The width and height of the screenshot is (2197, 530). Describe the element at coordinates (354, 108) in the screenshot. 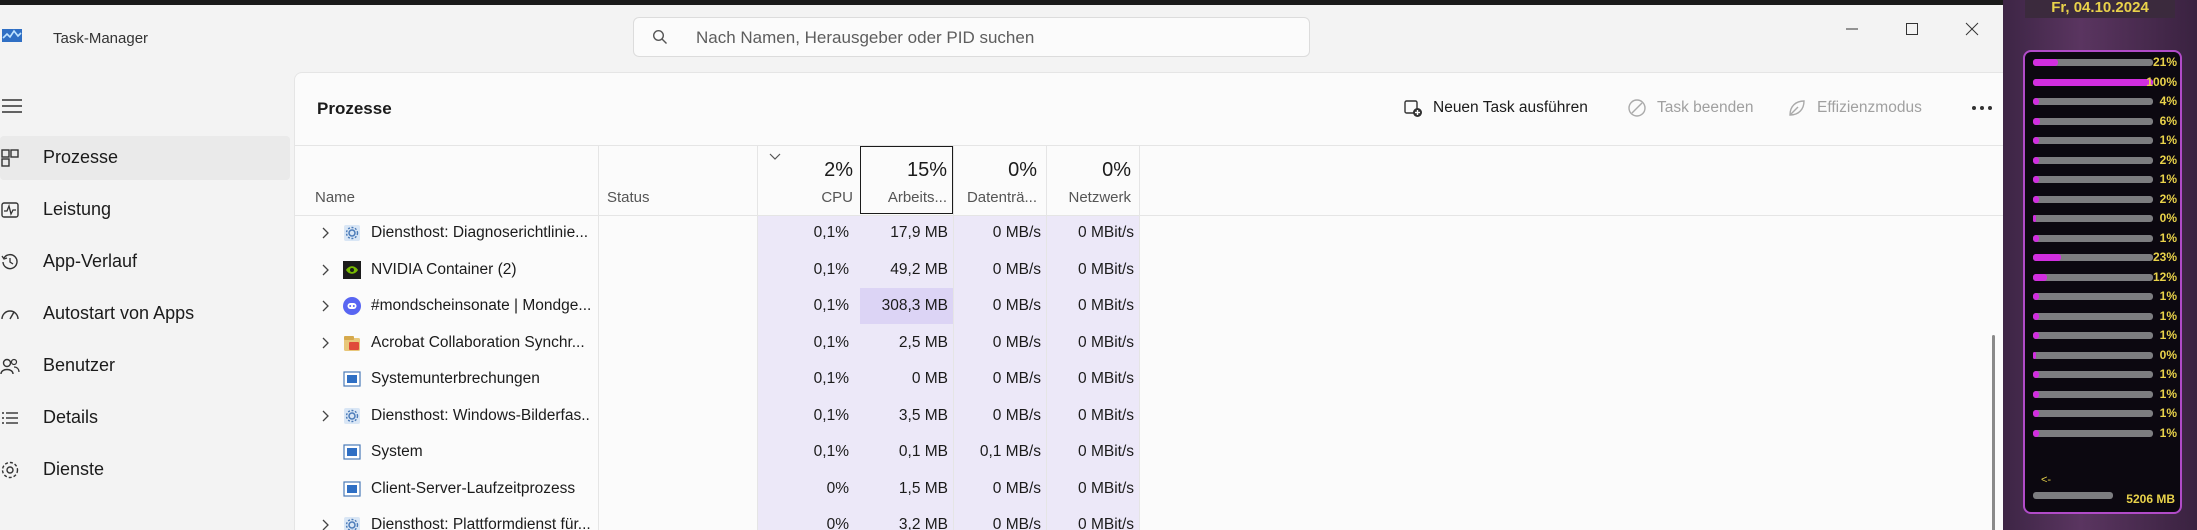

I see `page-title: Prozesse` at that location.